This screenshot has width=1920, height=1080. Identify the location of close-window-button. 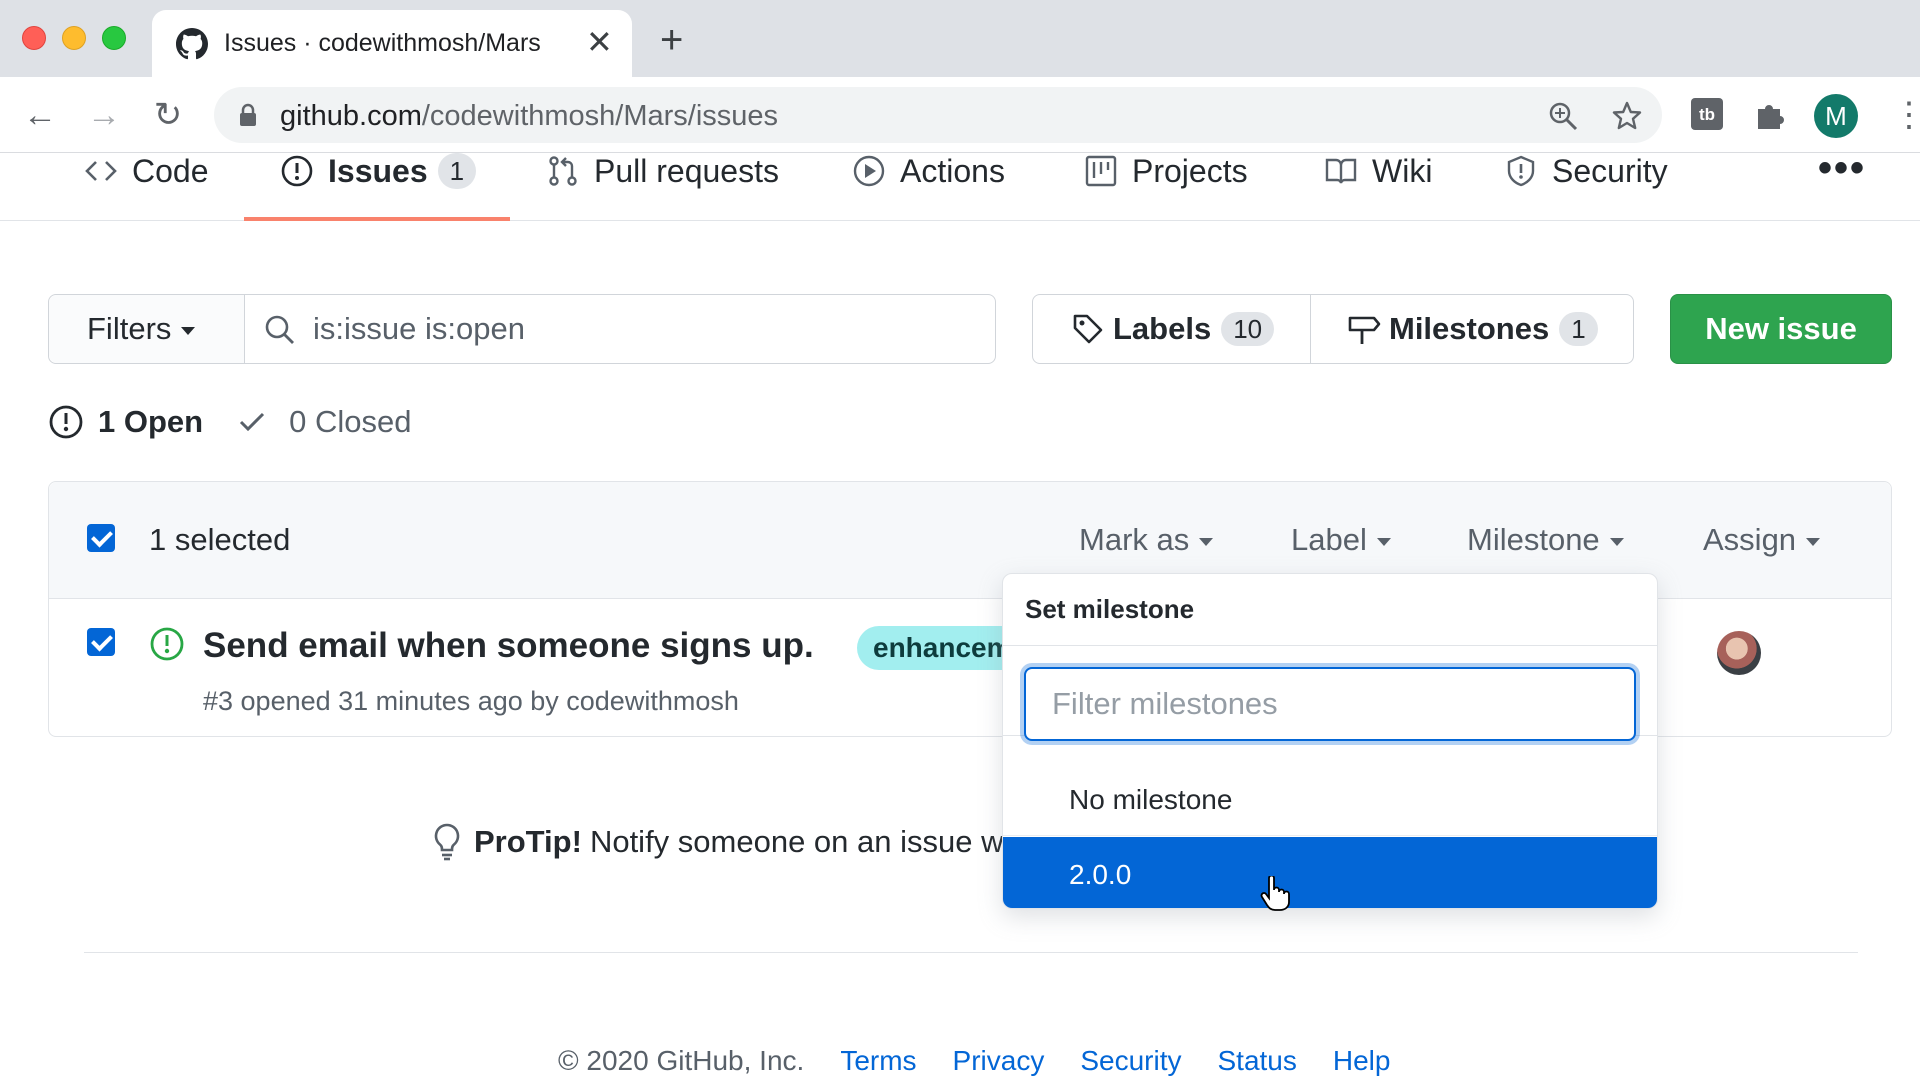
(34, 38).